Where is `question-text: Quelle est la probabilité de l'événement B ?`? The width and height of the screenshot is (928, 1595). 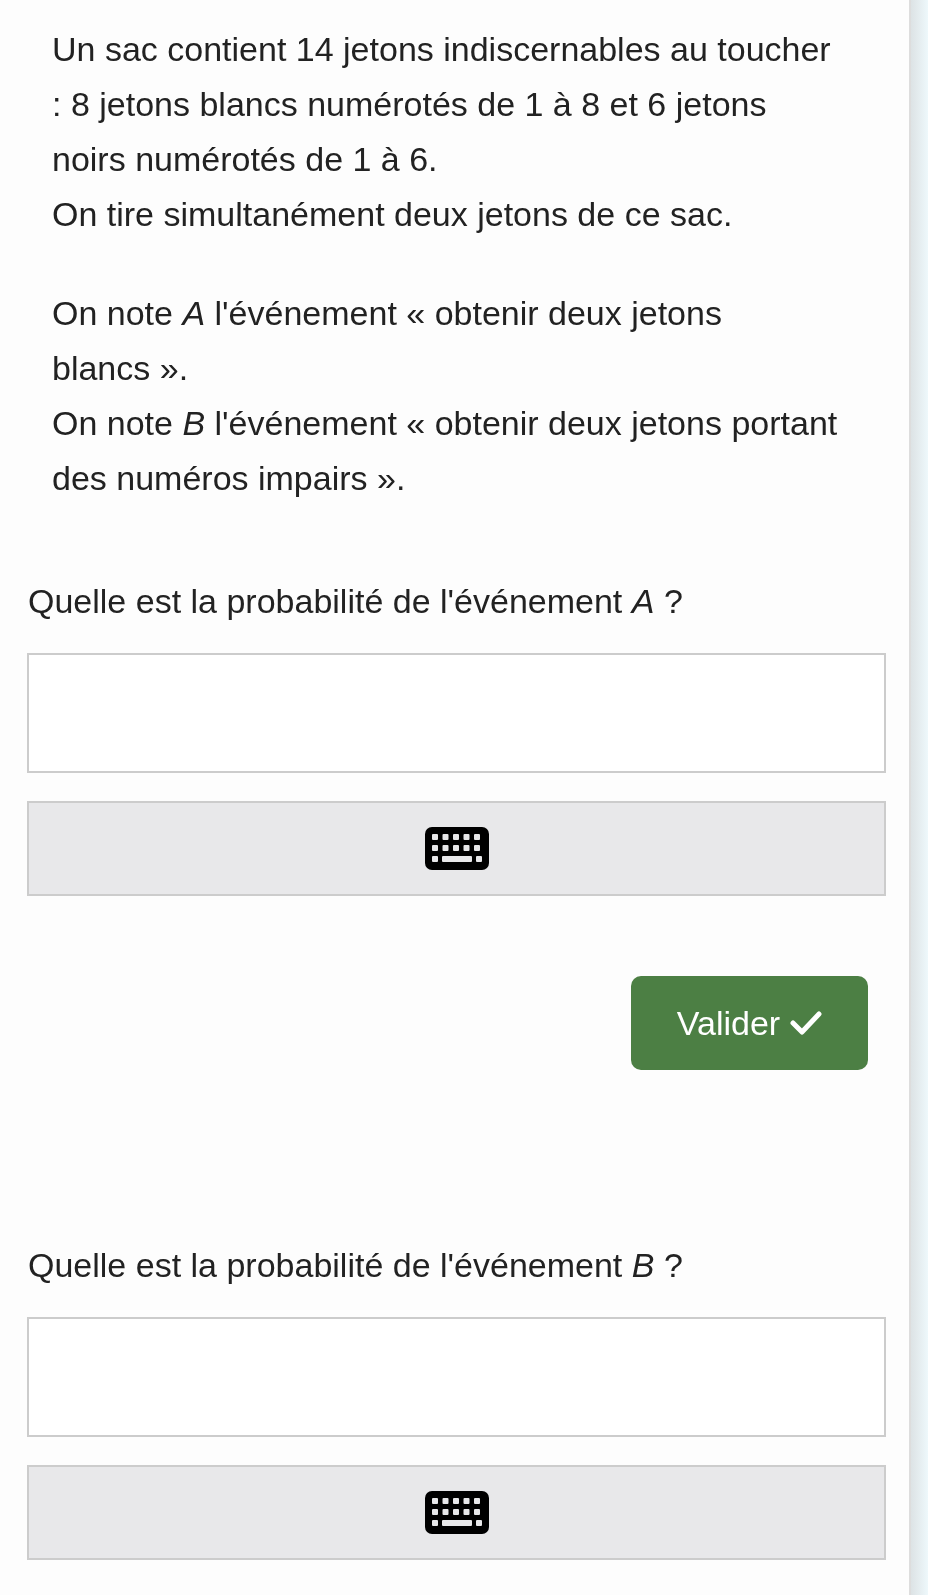 question-text: Quelle est la probabilité de l'événement B ? is located at coordinates (356, 1265).